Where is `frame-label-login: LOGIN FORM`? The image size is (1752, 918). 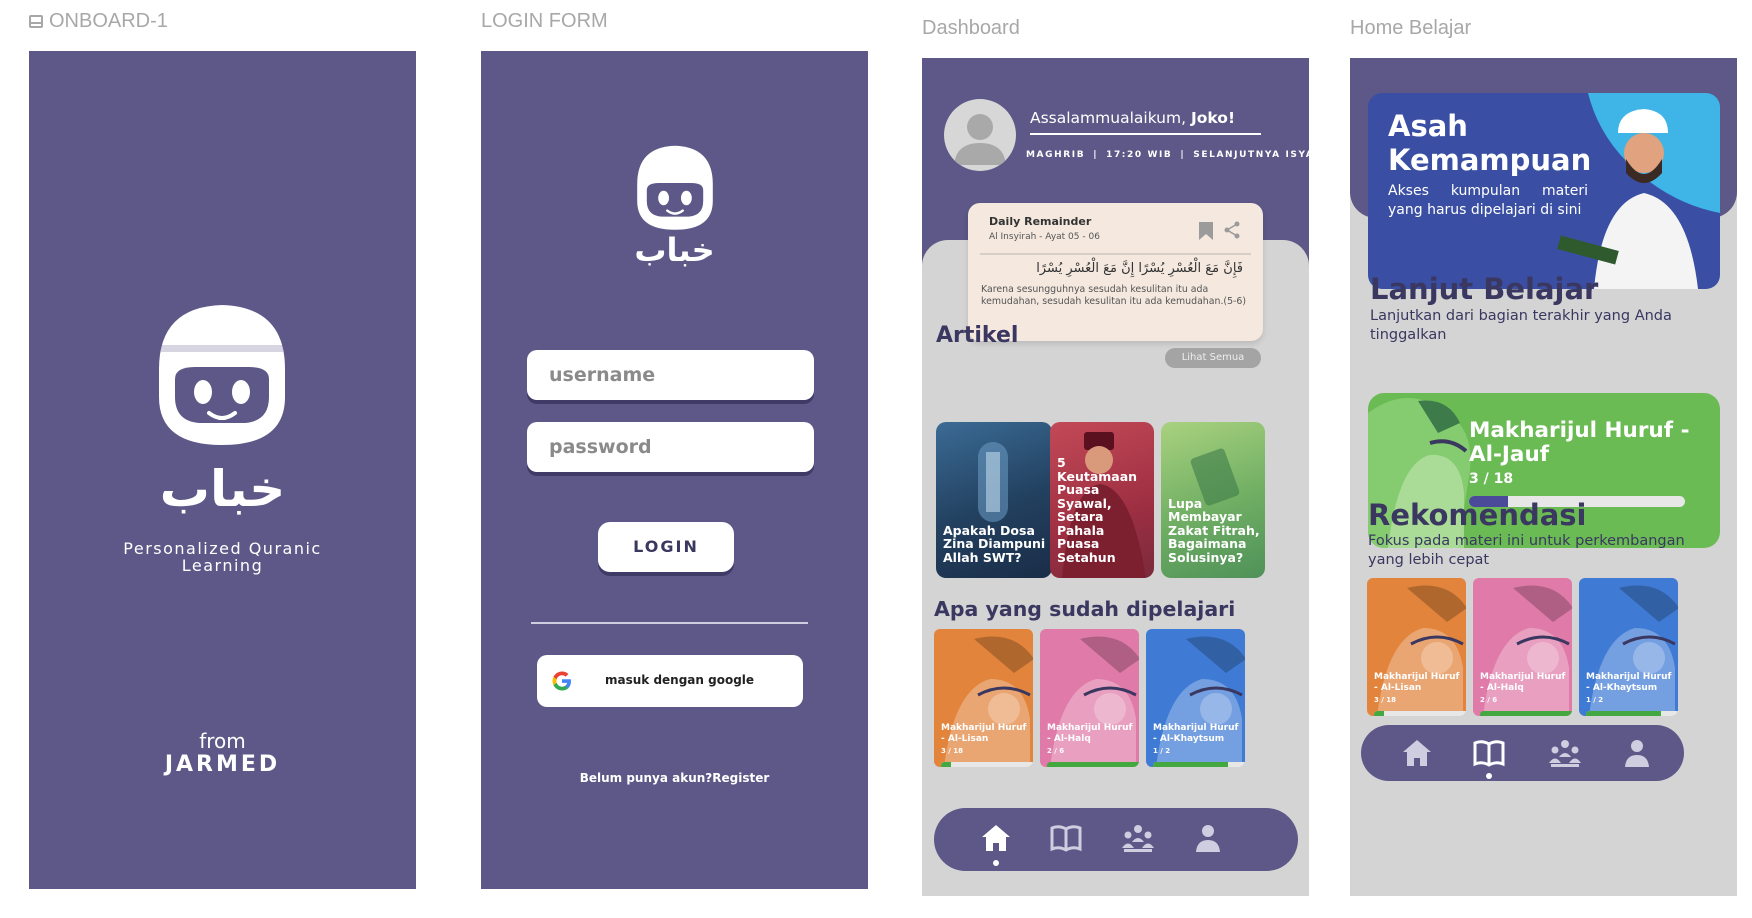 frame-label-login: LOGIN FORM is located at coordinates (544, 21).